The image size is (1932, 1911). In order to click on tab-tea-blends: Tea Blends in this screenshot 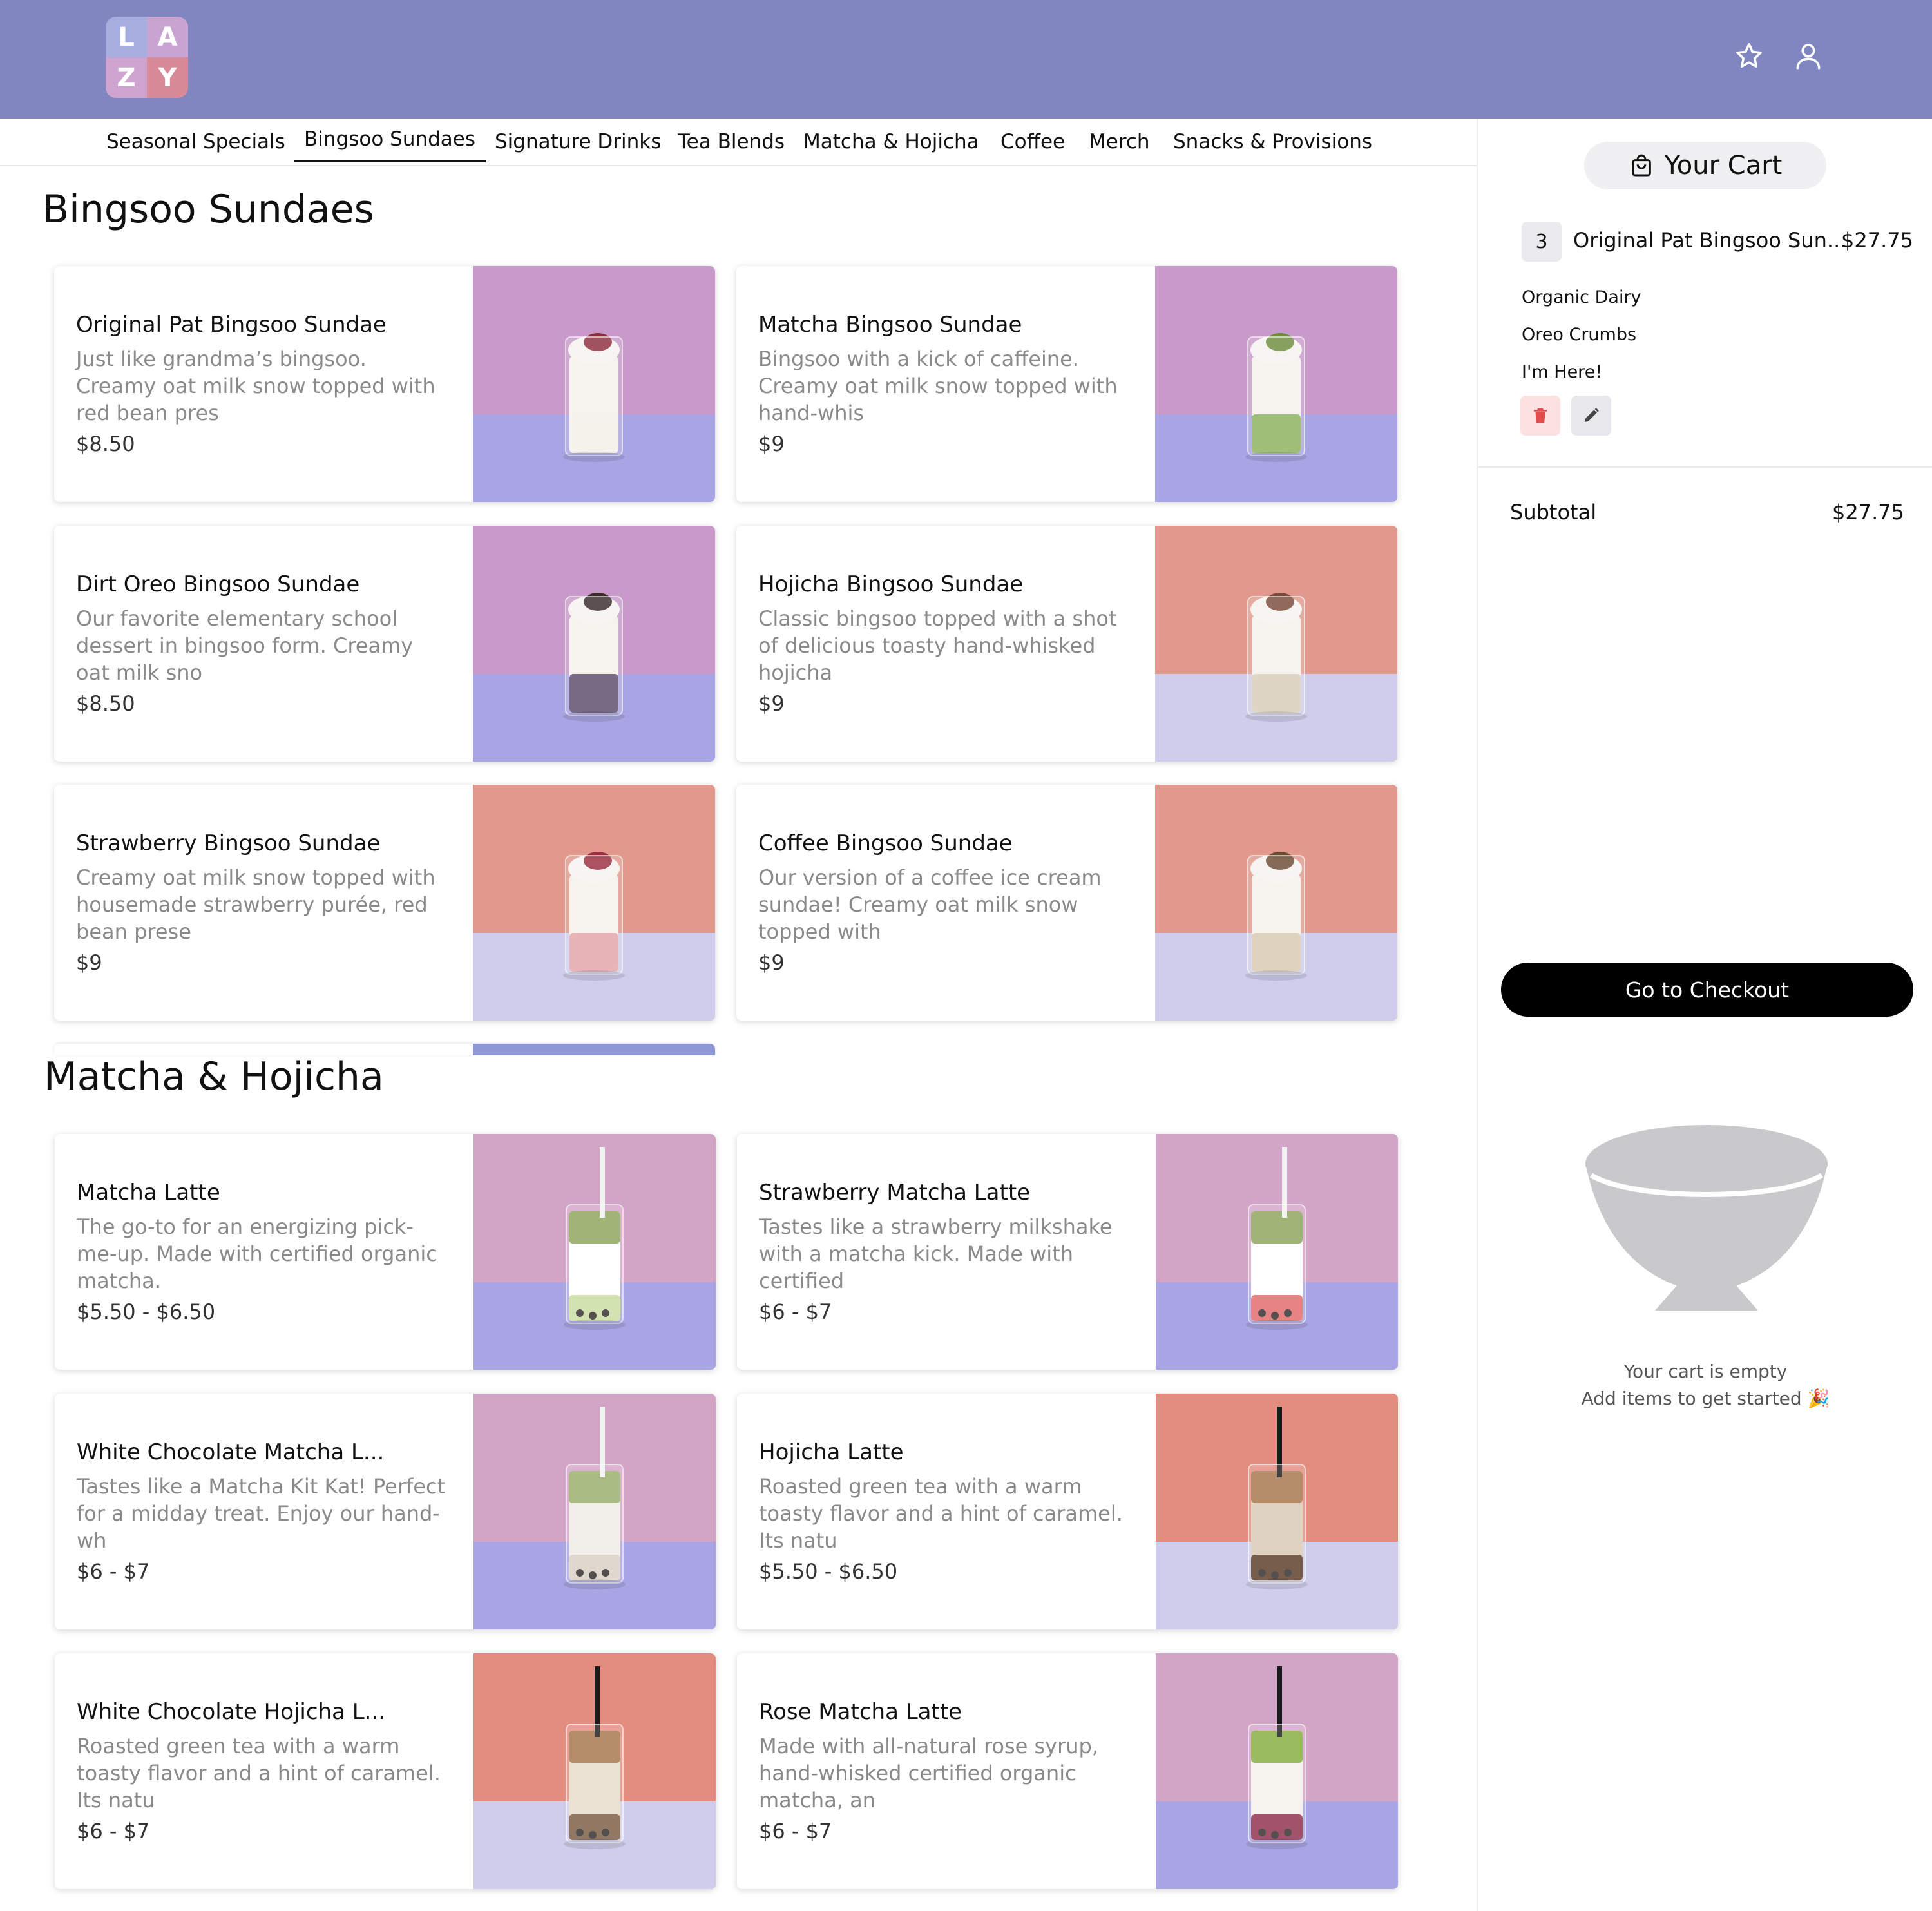, I will do `click(731, 148)`.